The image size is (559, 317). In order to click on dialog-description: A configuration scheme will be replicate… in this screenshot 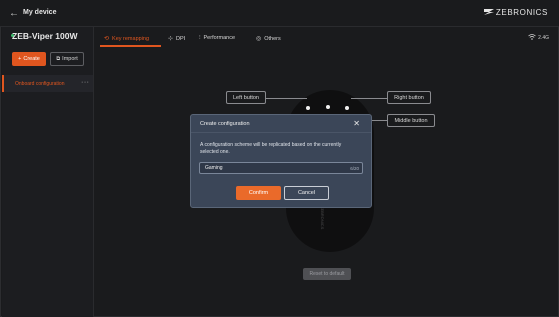, I will do `click(271, 148)`.